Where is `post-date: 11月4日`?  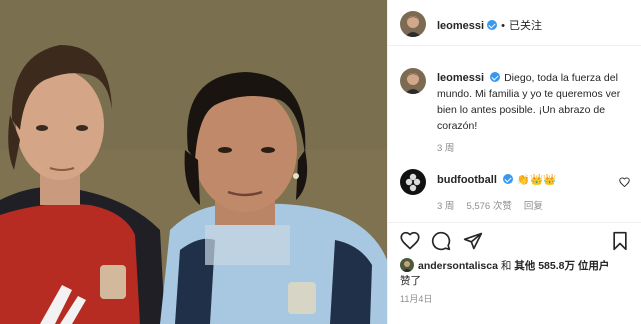
post-date: 11月4日 is located at coordinates (416, 298).